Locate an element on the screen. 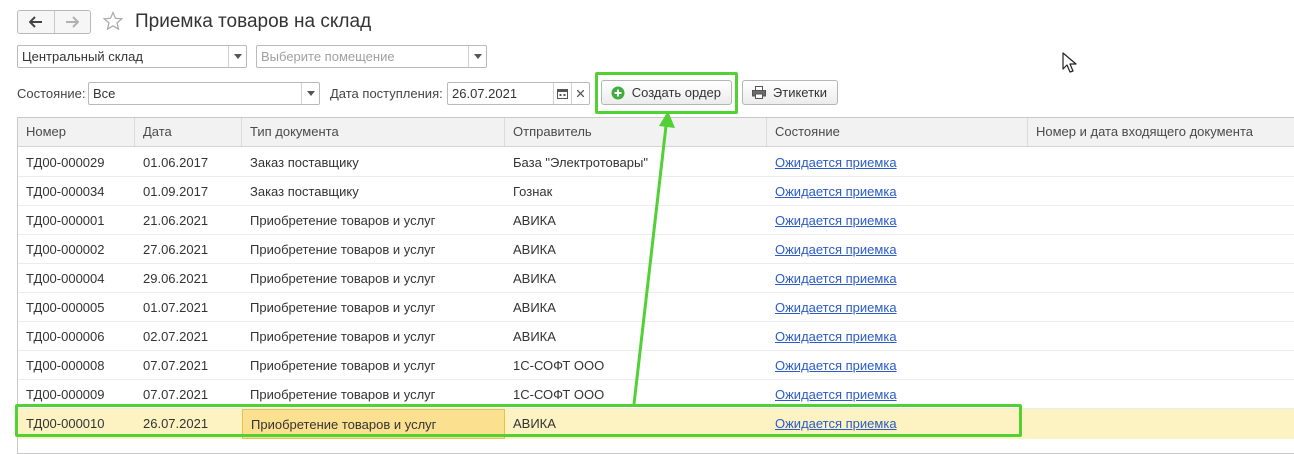  page-title: Приемка товаров на склад is located at coordinates (253, 21).